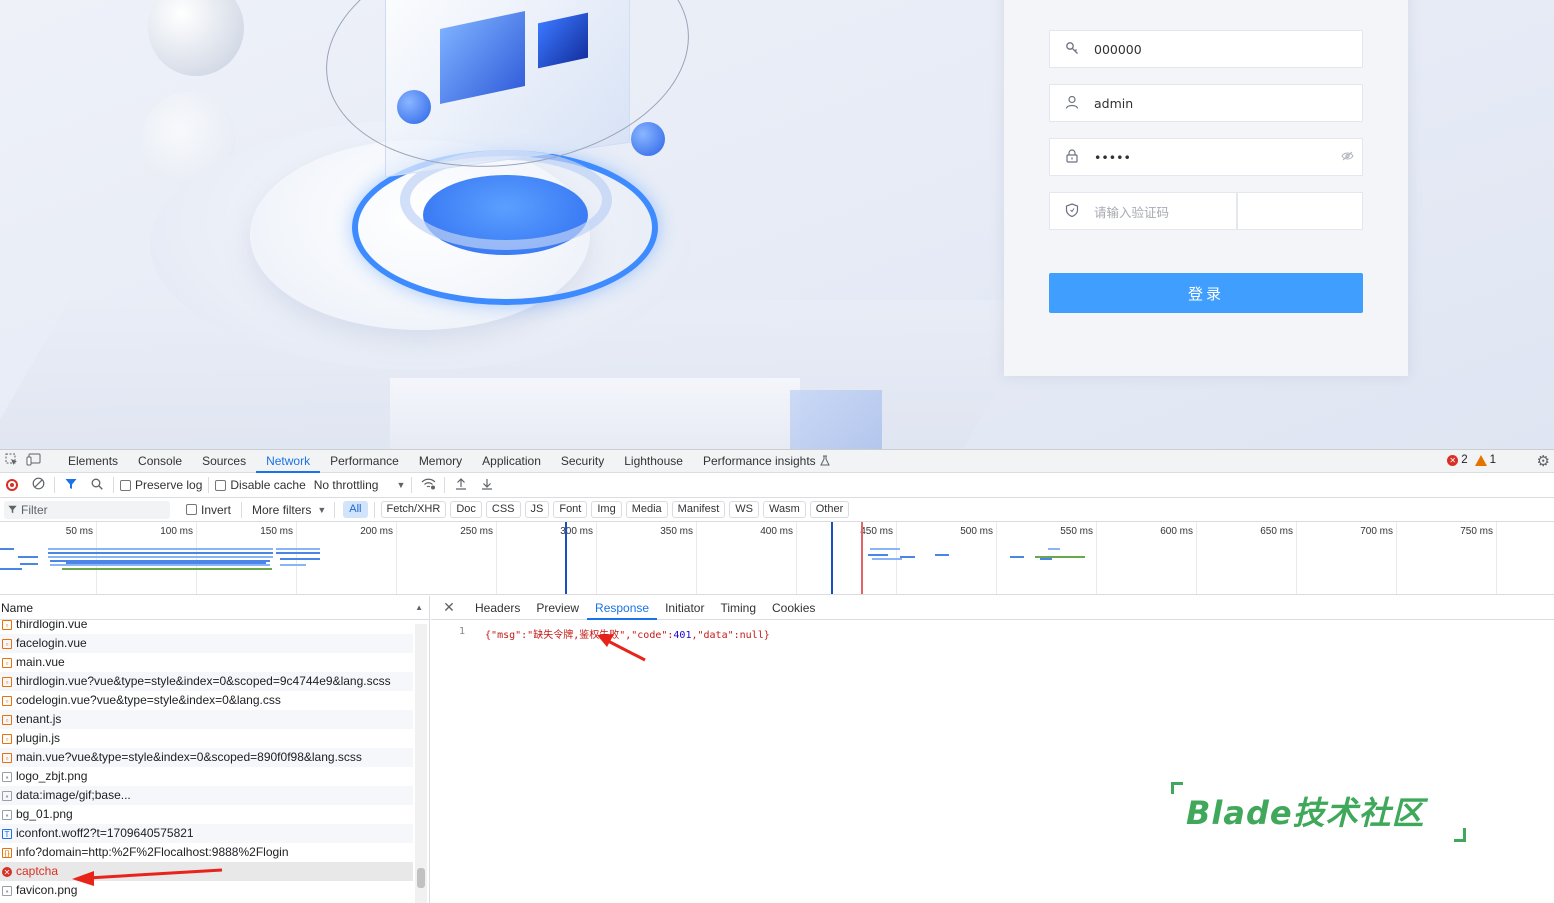  Describe the element at coordinates (449, 607) in the screenshot. I see `close-icon: ✕` at that location.